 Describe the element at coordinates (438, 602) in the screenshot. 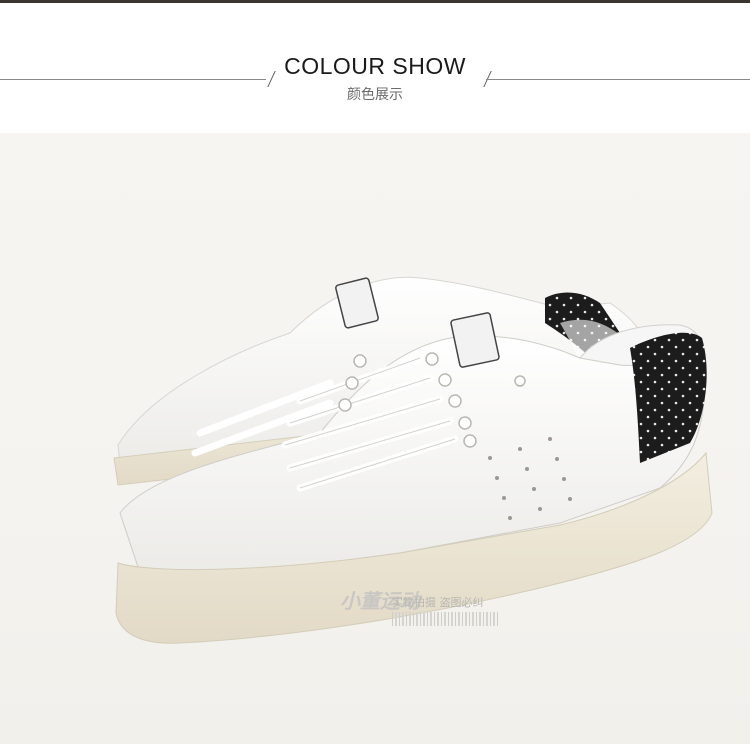

I see `watermark-caption: 实物拍摄 盗图必纠` at that location.